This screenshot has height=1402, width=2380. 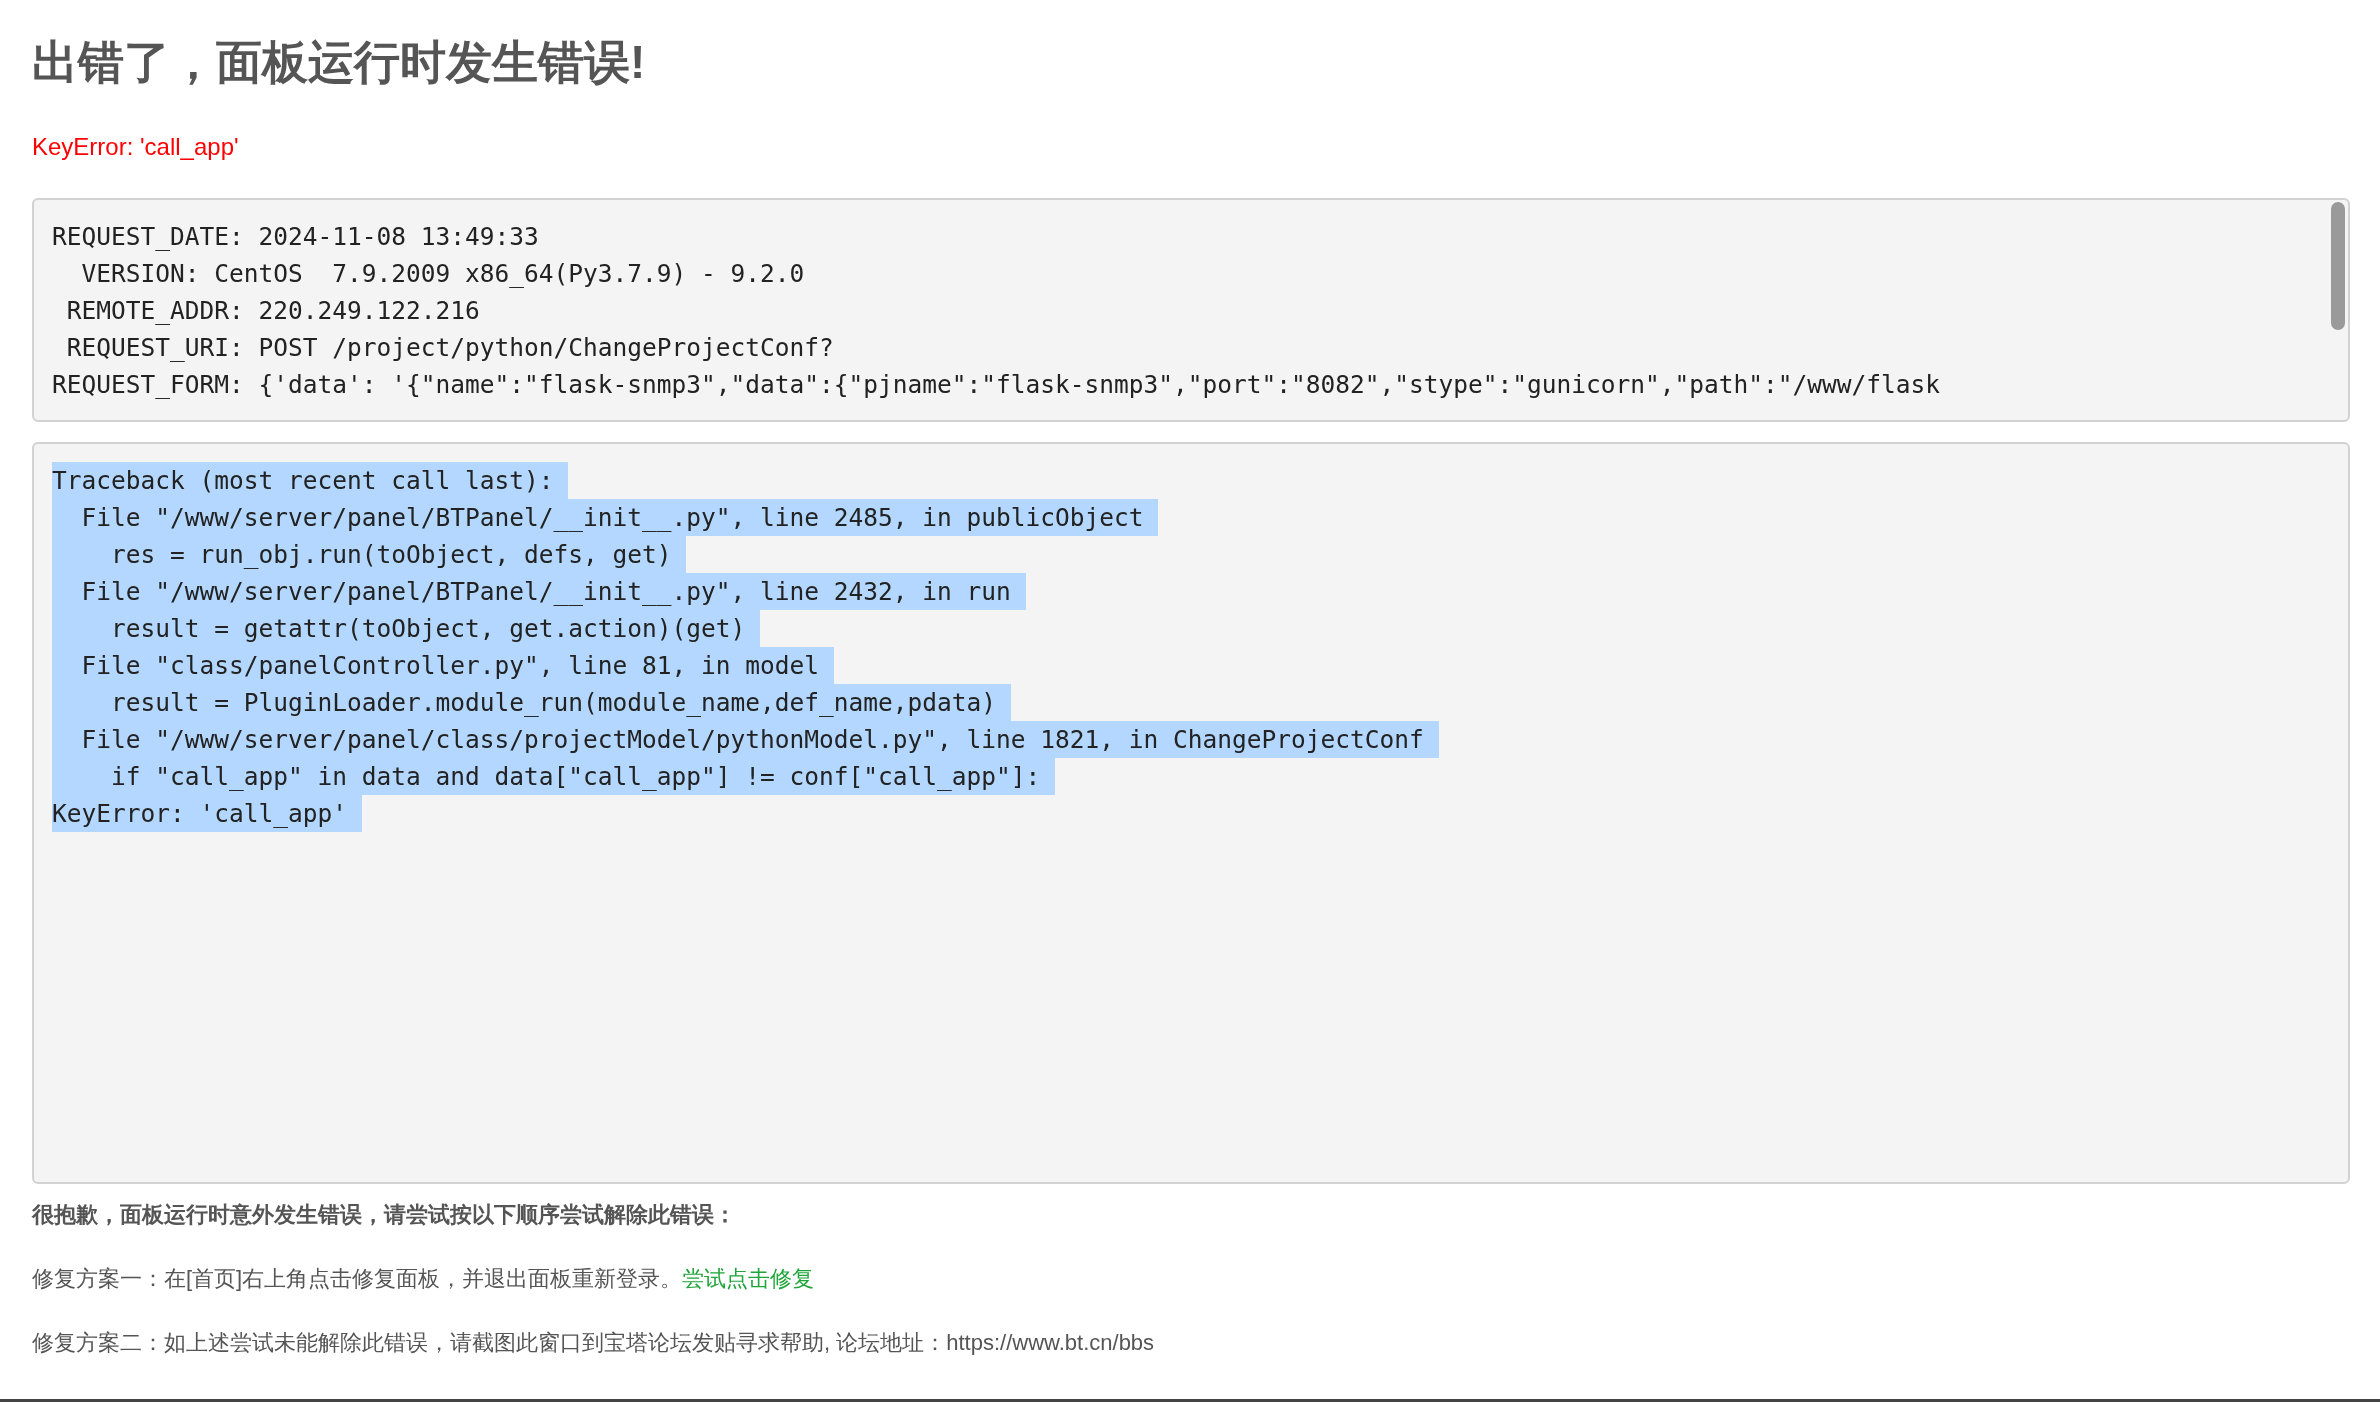 I want to click on fix-option-text: 修复方案二：如上述尝试未能解除此错误，请截图此窗口到宝塔论坛发贴寻求帮助, 论坛地址：https://www.bt.cn/bbs, so click(x=593, y=1343).